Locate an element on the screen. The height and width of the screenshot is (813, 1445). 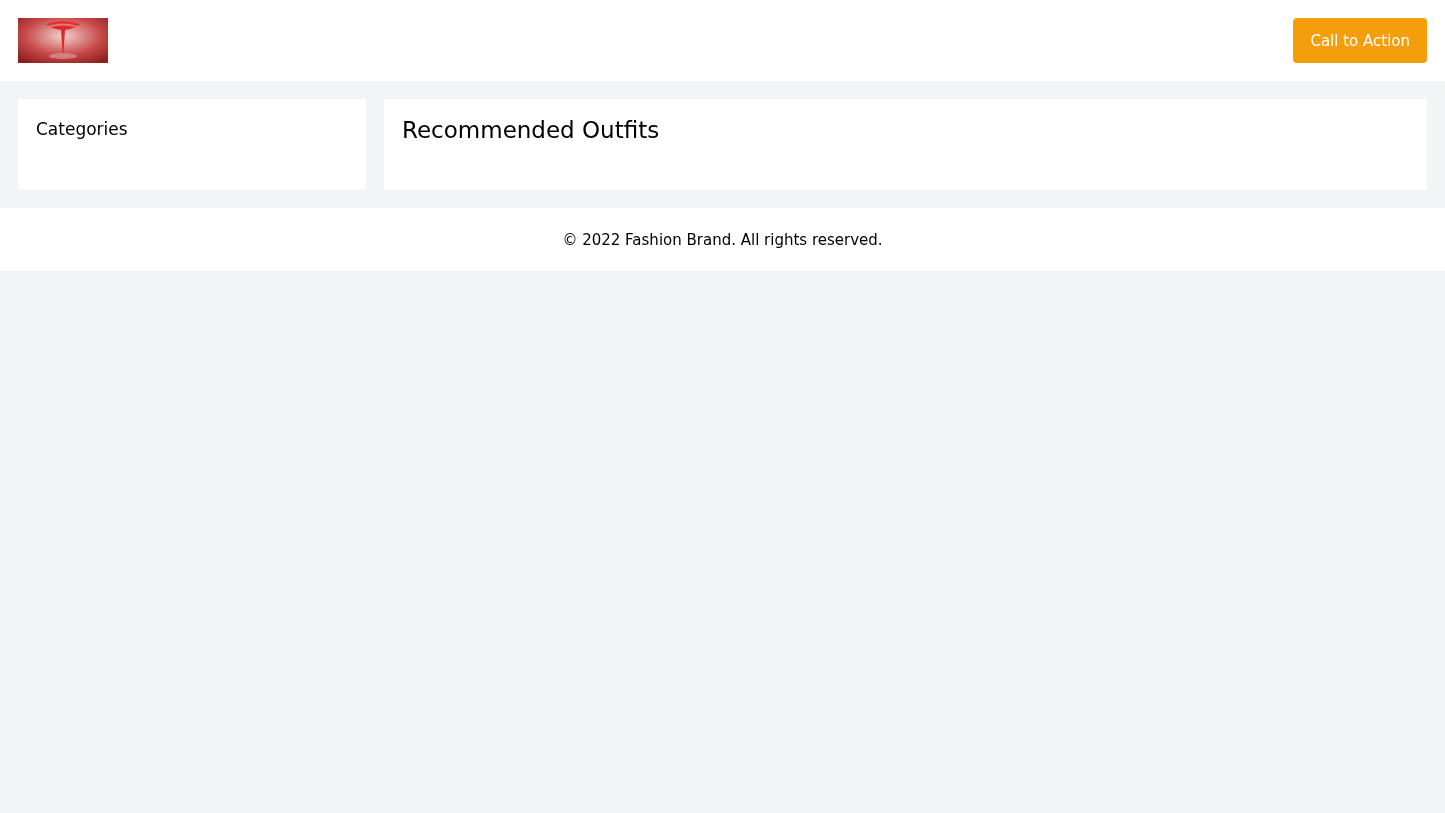
sidebar-title: Categories is located at coordinates (82, 129).